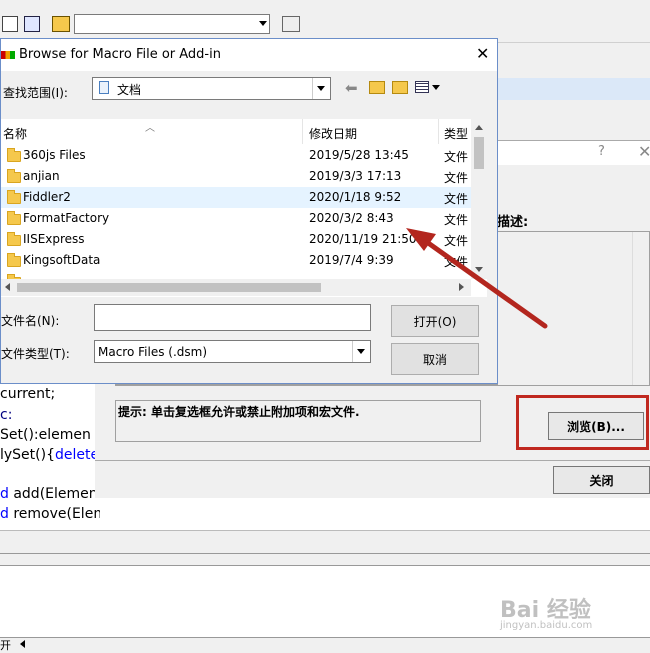 Image resolution: width=650 pixels, height=653 pixels. What do you see at coordinates (573, 612) in the screenshot?
I see `watermark: Bai 经验 jingyan.baidu.com` at bounding box center [573, 612].